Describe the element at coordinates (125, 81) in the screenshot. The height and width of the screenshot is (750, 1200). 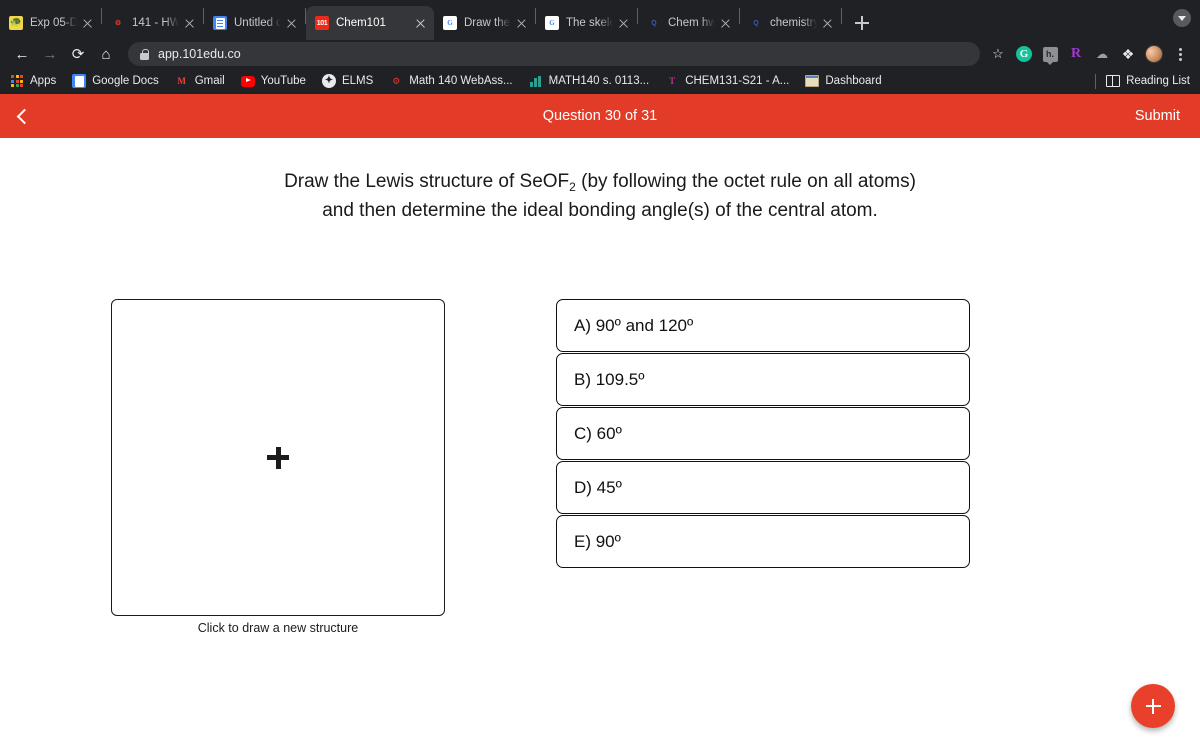
I see `bookmark-label: Google Docs` at that location.